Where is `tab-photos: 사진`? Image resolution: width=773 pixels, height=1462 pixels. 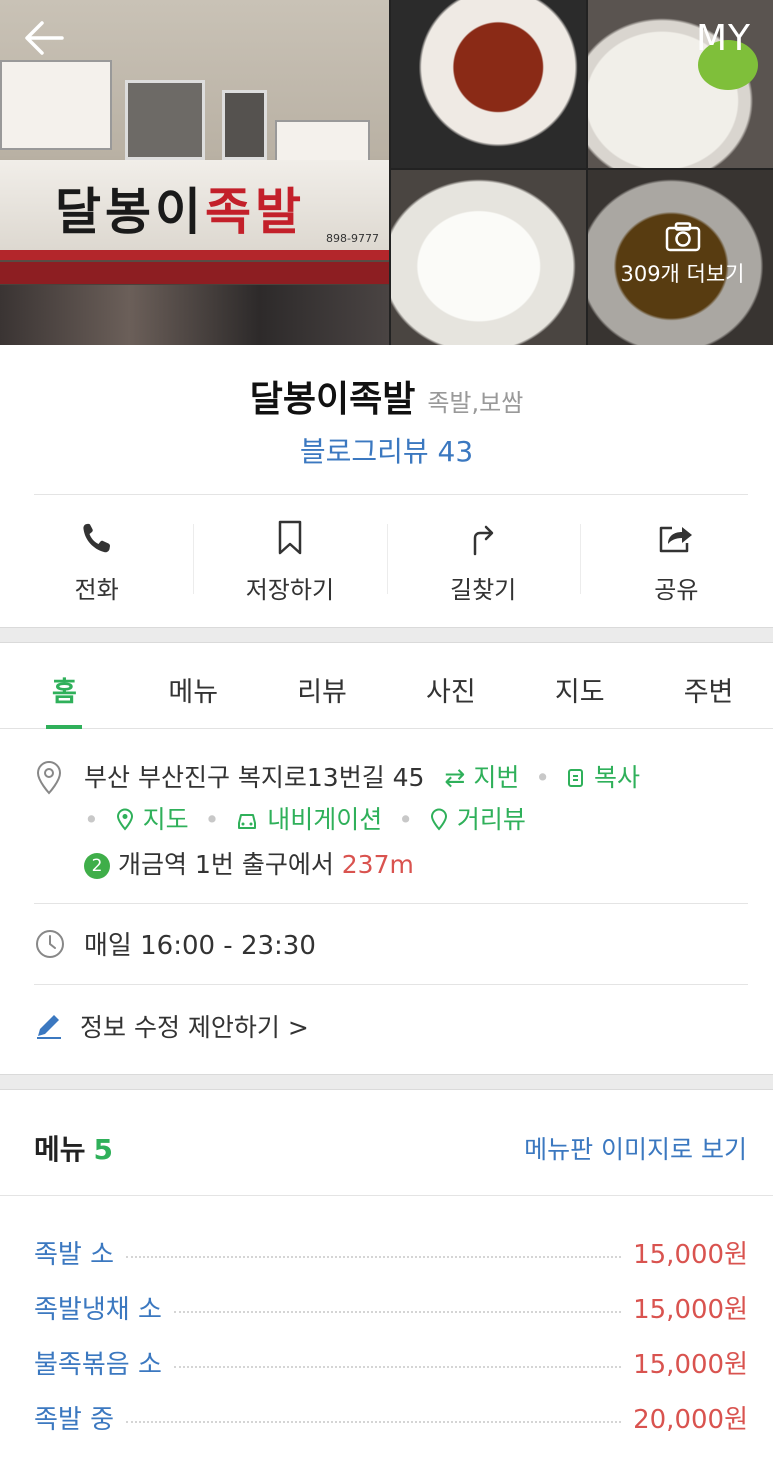 tab-photos: 사진 is located at coordinates (450, 686).